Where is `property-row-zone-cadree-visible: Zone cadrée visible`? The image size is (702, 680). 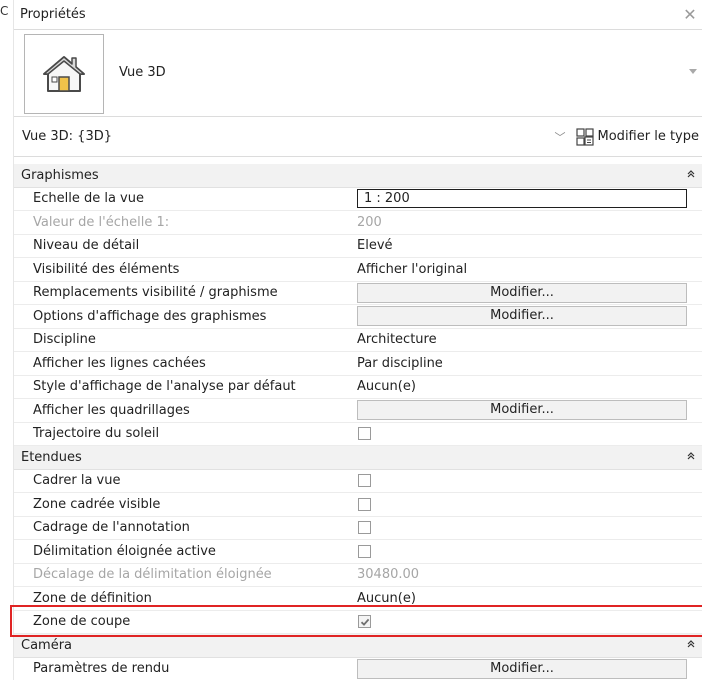
property-row-zone-cadree-visible: Zone cadrée visible is located at coordinates (358, 505).